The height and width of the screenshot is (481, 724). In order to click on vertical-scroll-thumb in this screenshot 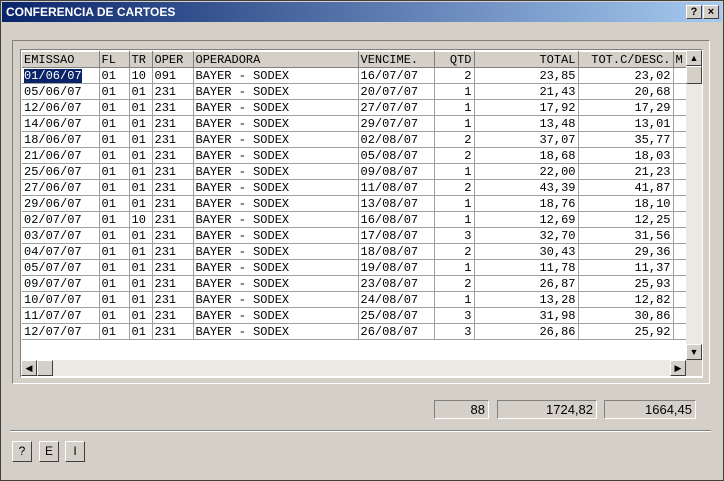, I will do `click(694, 75)`.